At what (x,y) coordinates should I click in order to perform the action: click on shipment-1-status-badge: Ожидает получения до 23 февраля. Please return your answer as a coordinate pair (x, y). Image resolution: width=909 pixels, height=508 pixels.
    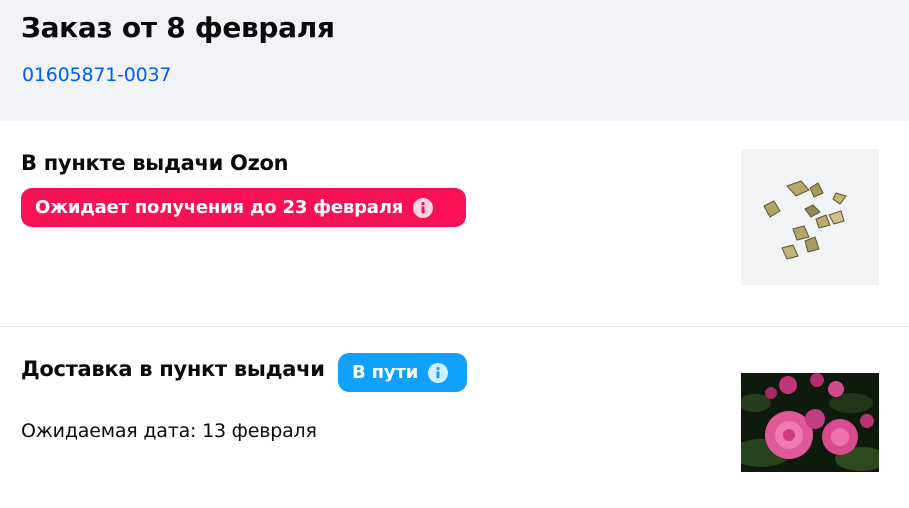
    Looking at the image, I should click on (243, 207).